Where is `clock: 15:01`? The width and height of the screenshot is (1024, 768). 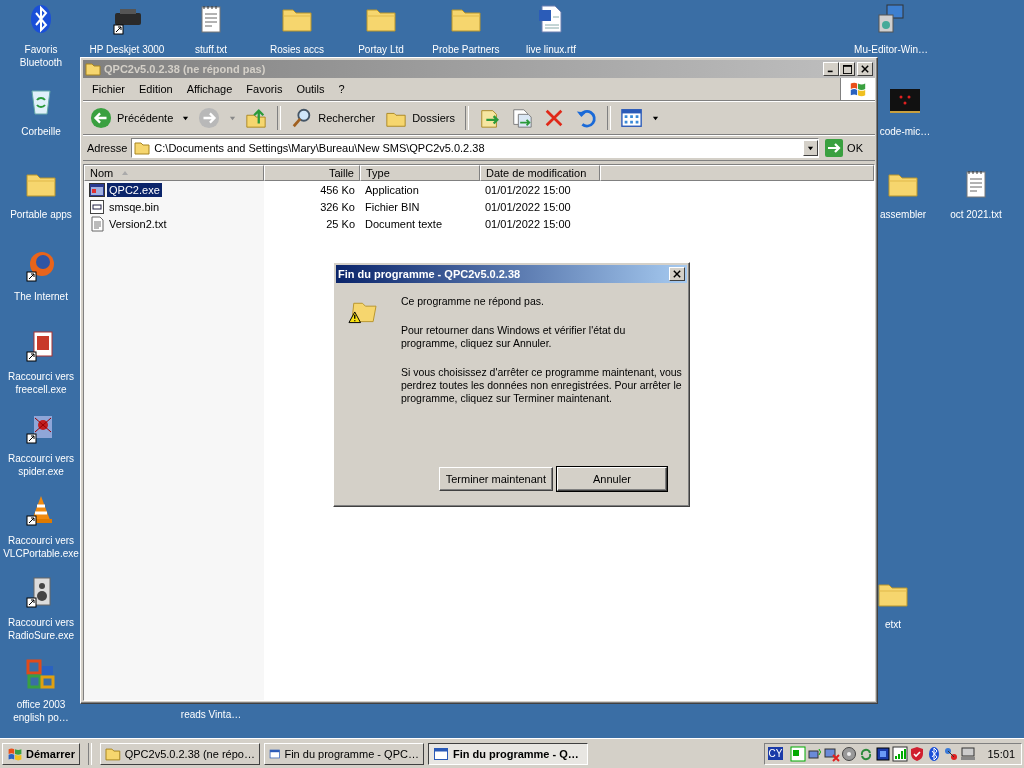 clock: 15:01 is located at coordinates (1001, 753).